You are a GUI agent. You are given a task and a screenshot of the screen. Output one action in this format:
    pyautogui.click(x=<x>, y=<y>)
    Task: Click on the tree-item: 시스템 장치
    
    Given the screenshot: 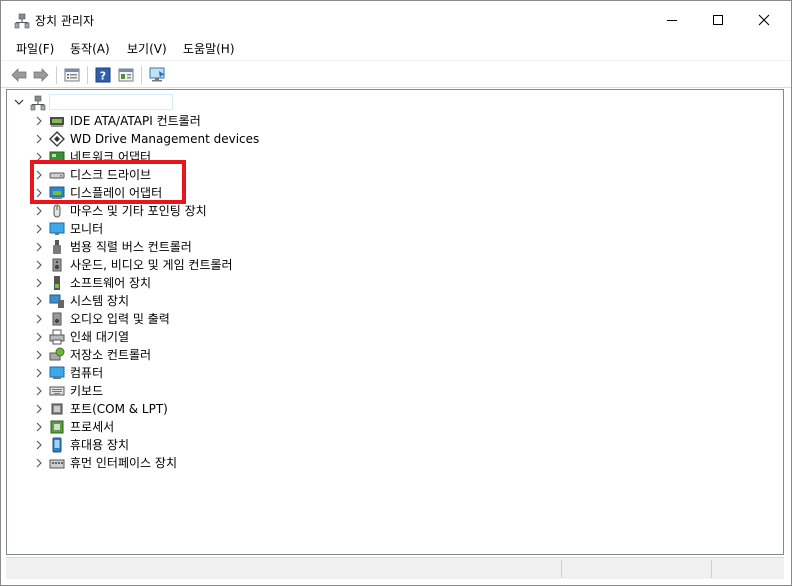 What is the action you would take?
    pyautogui.click(x=257, y=301)
    